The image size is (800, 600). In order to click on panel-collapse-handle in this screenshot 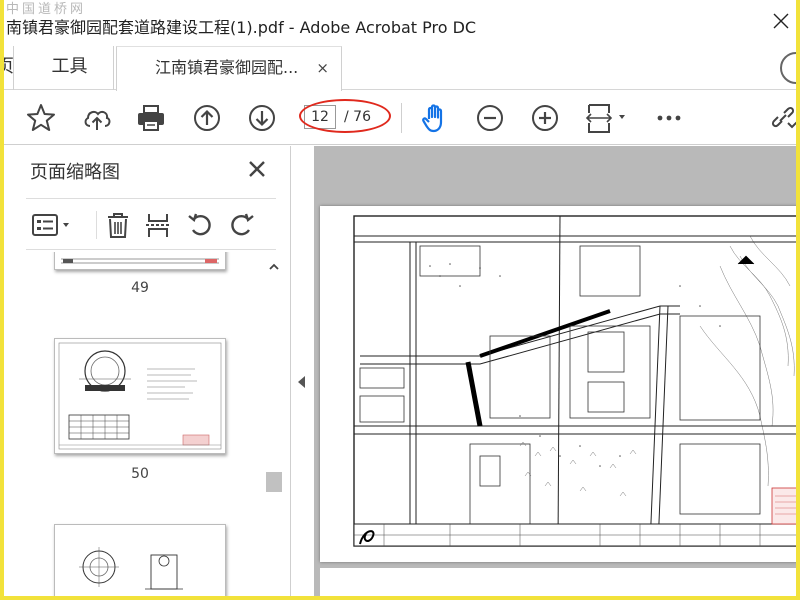, I will do `click(303, 371)`.